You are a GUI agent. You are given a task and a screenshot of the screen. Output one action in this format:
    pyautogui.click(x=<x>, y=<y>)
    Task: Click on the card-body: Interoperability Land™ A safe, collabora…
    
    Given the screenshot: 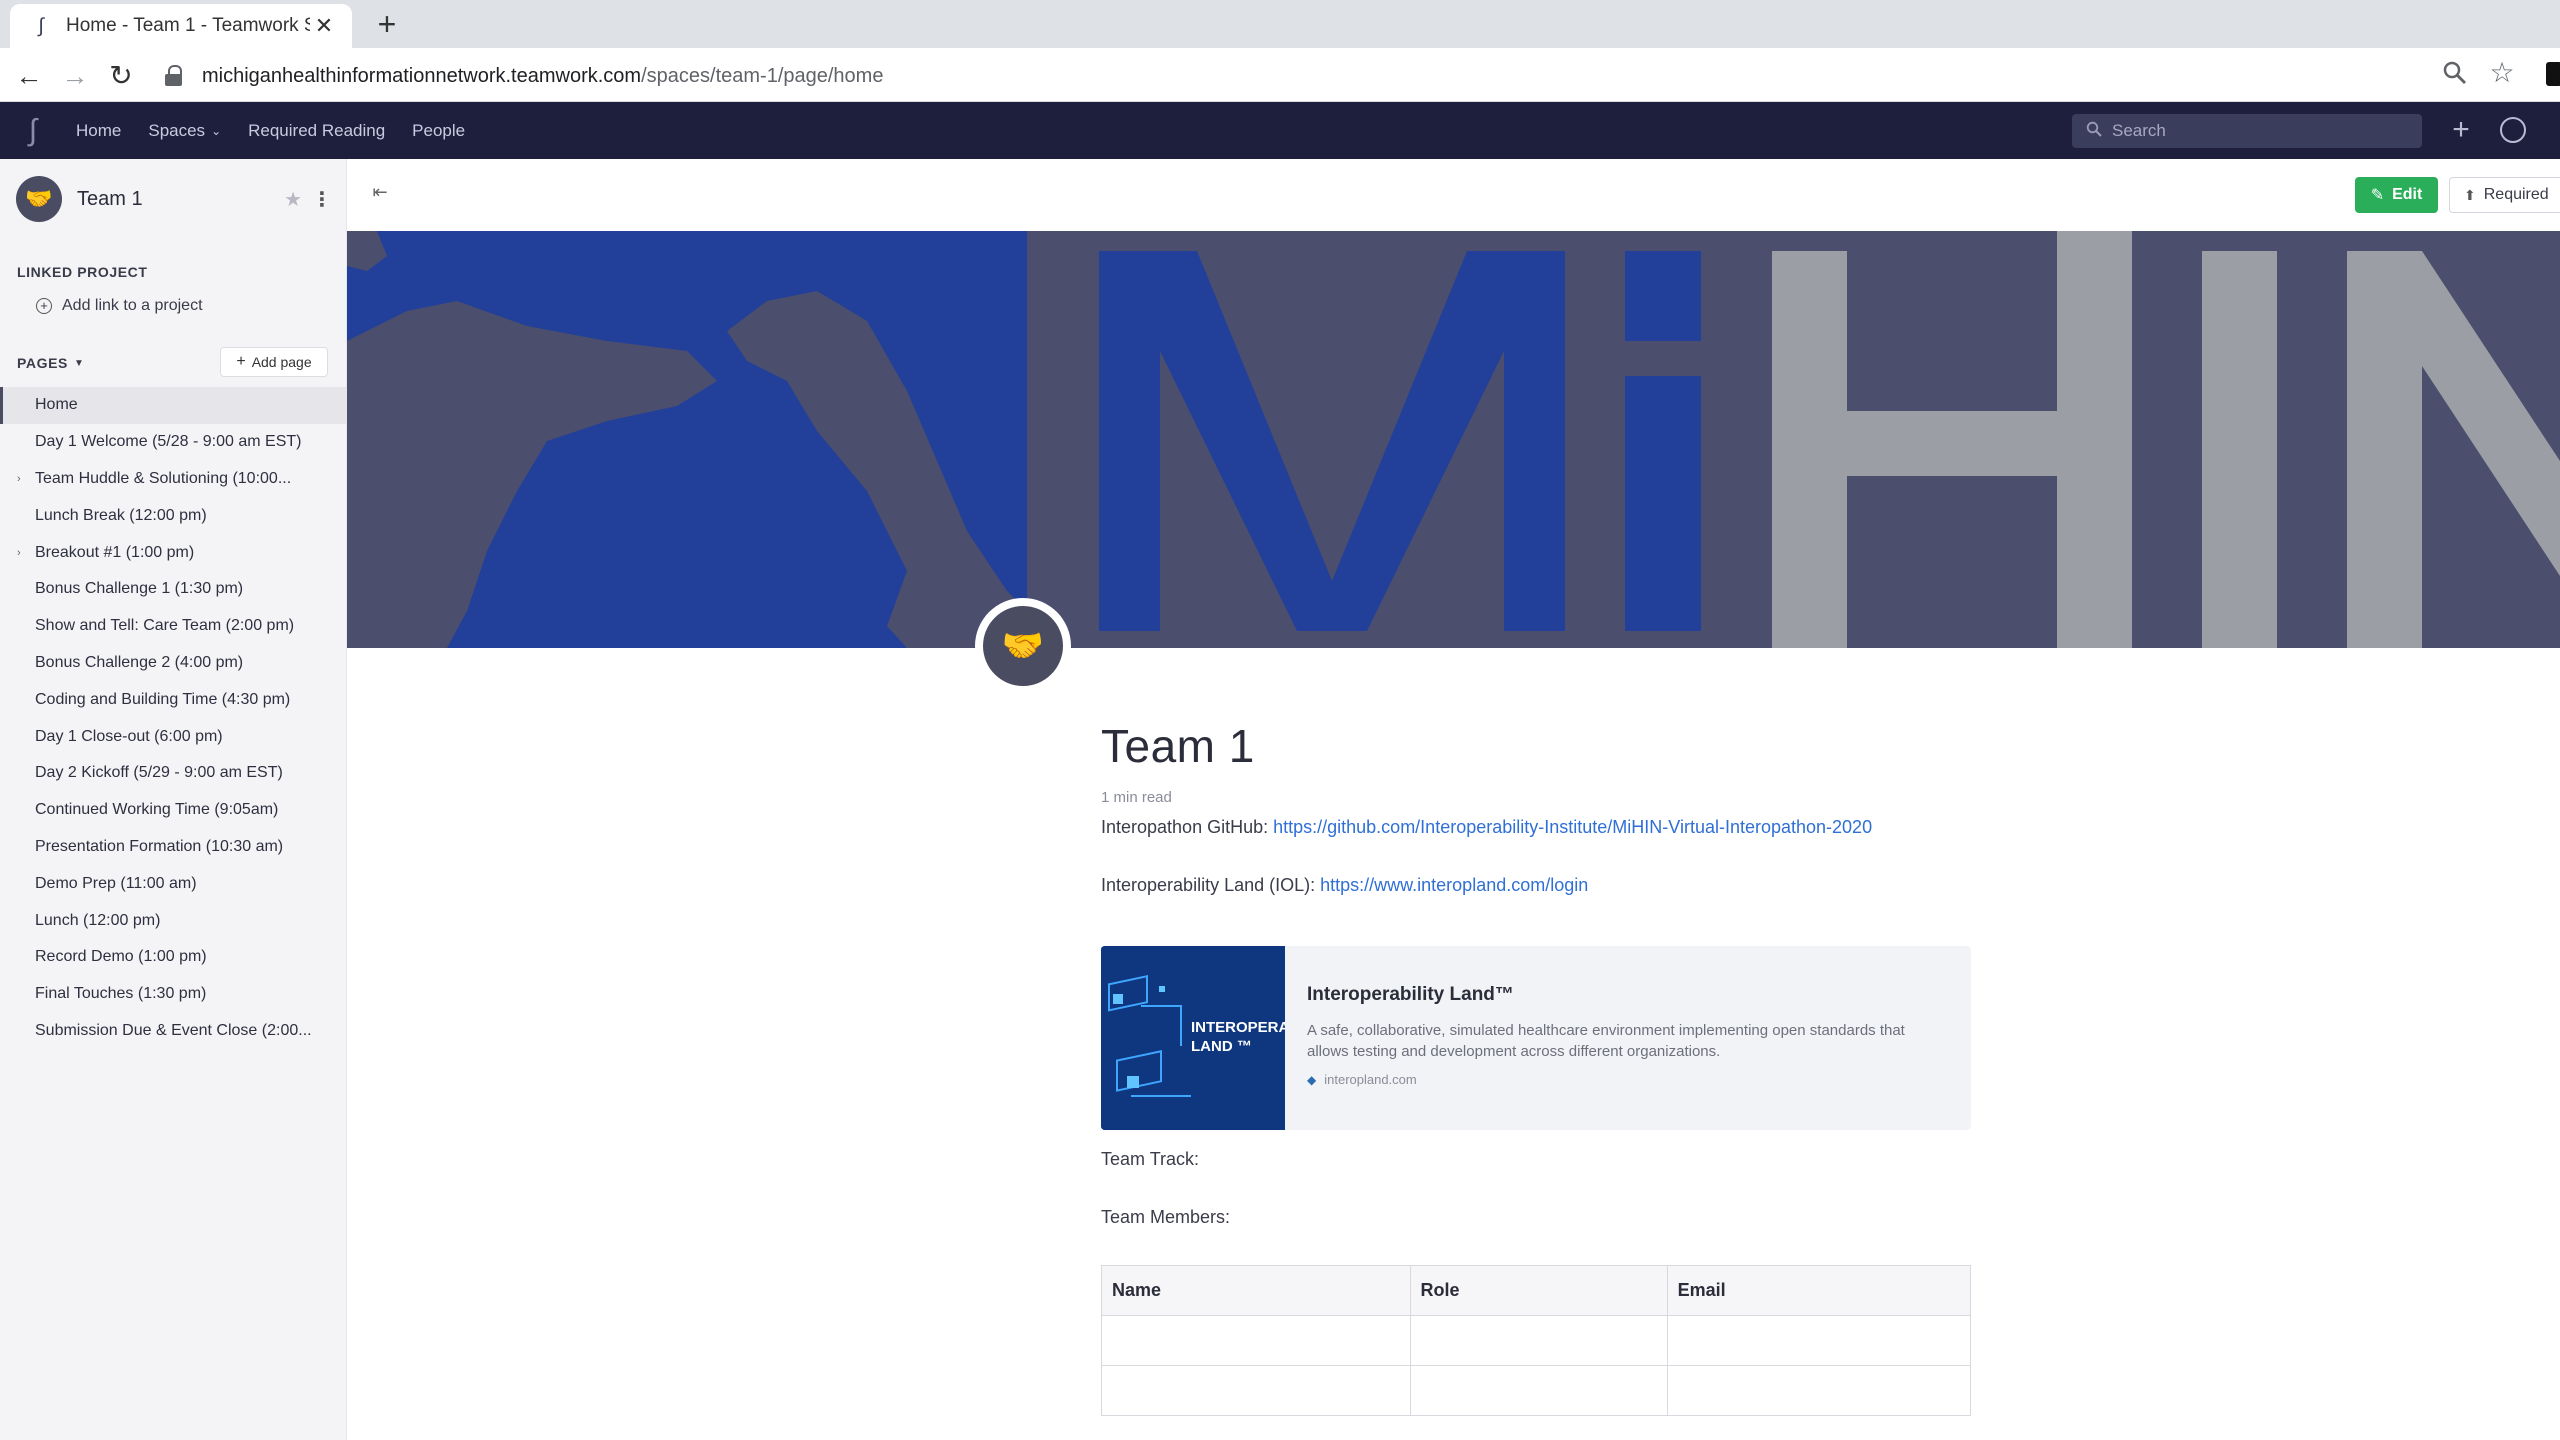 What is the action you would take?
    pyautogui.click(x=1627, y=1035)
    